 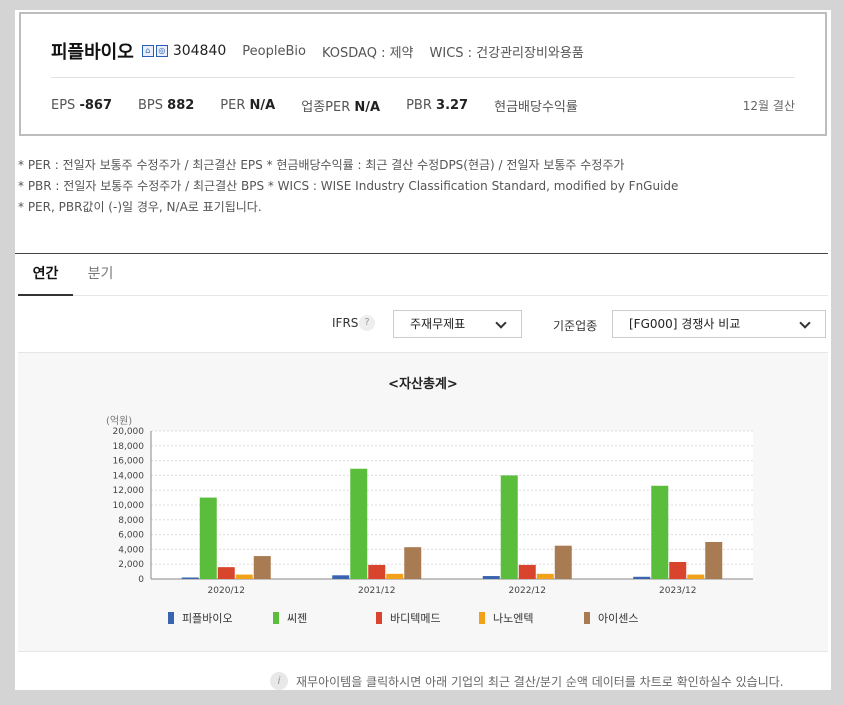 I want to click on industry-select-value: [FG000] 경쟁사 비교, so click(x=685, y=324).